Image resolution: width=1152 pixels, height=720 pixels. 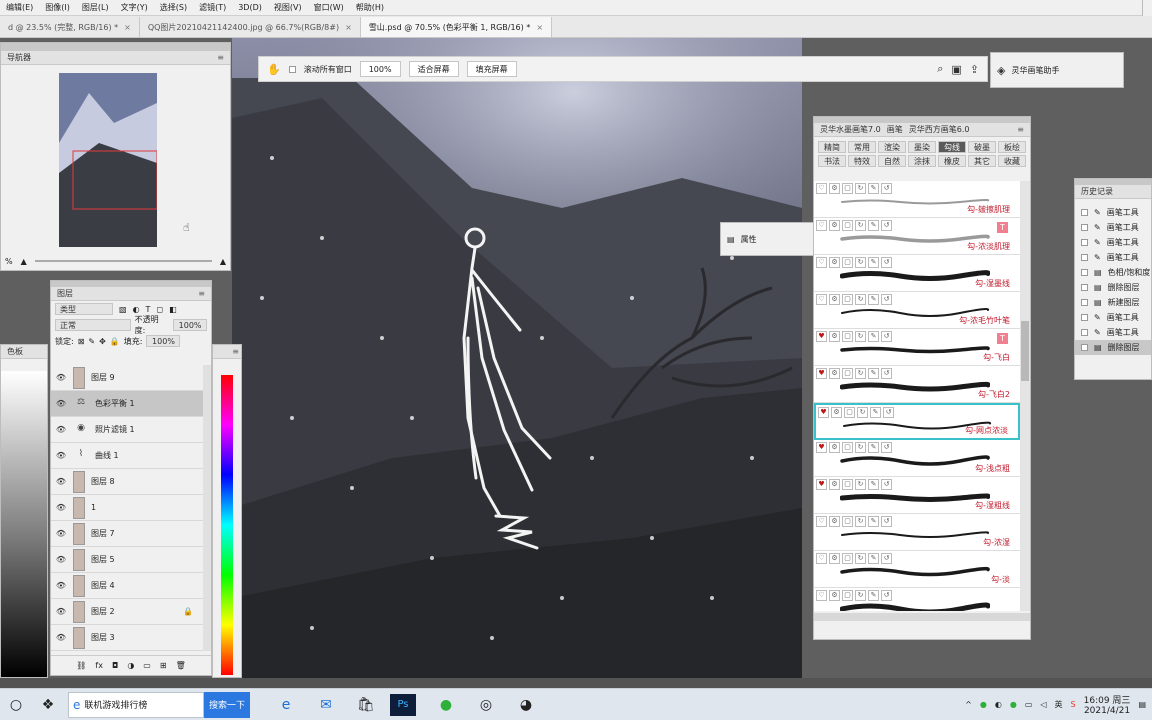 I want to click on layer-row: 👁 图层 7, so click(x=127, y=534).